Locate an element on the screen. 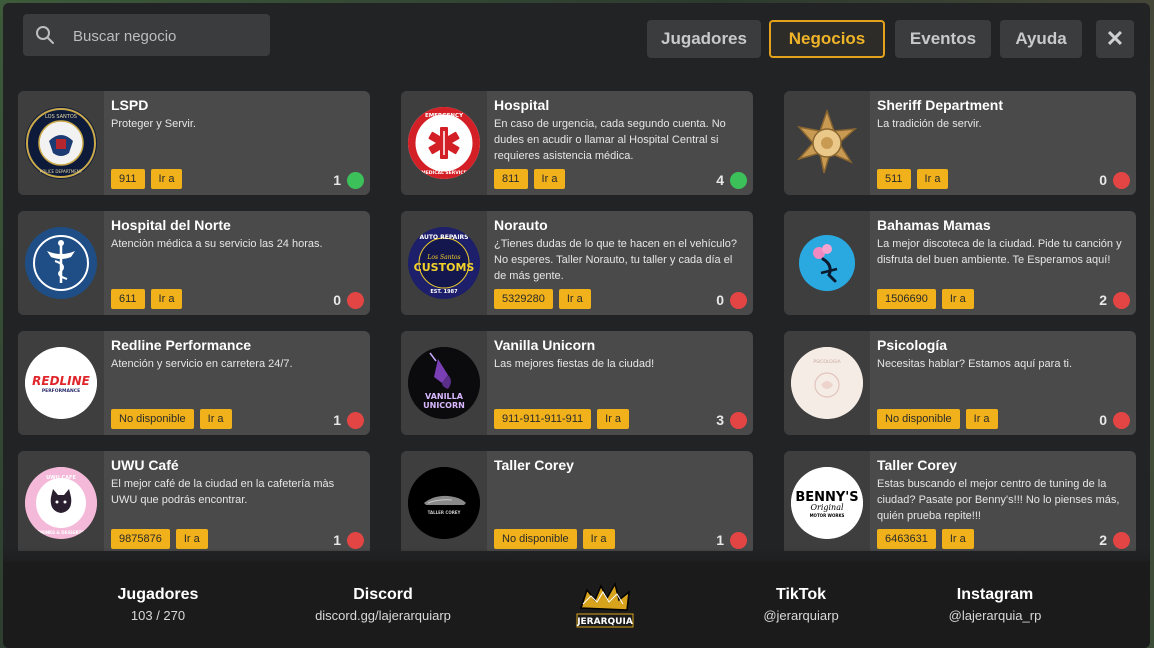 The height and width of the screenshot is (648, 1154). phone-button: 1506690 is located at coordinates (906, 299).